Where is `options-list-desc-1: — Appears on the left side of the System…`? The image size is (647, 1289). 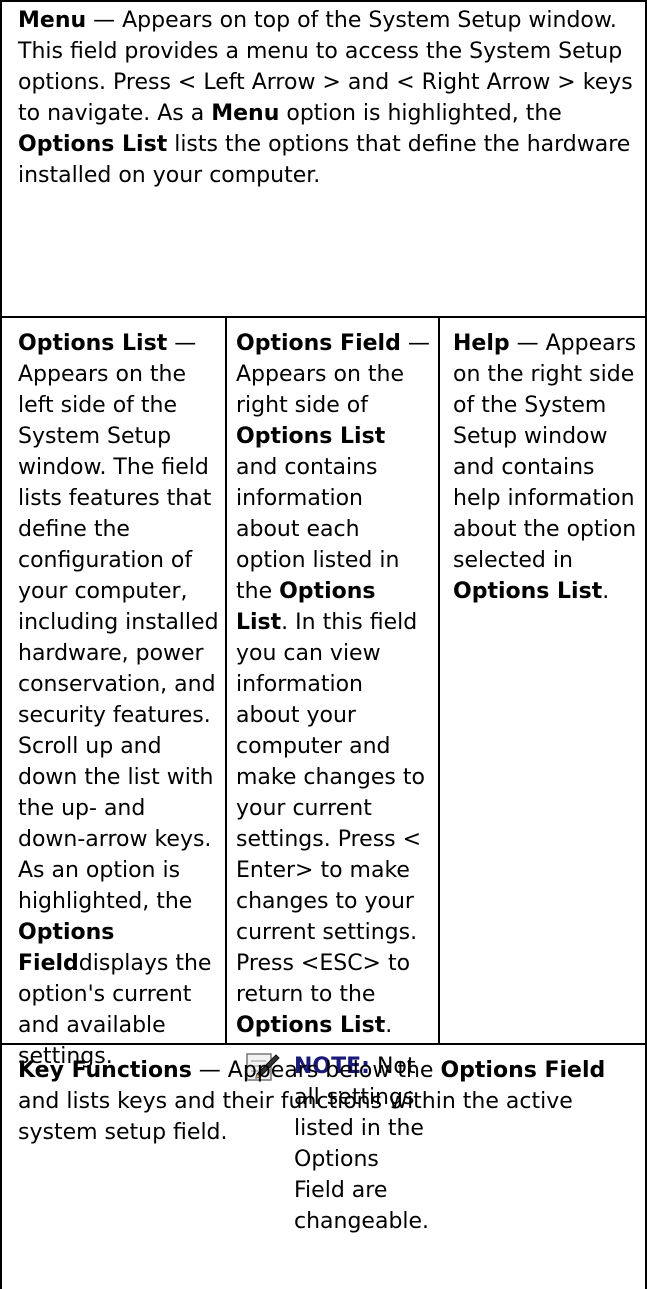 options-list-desc-1: — Appears on the left side of the System… is located at coordinates (118, 622).